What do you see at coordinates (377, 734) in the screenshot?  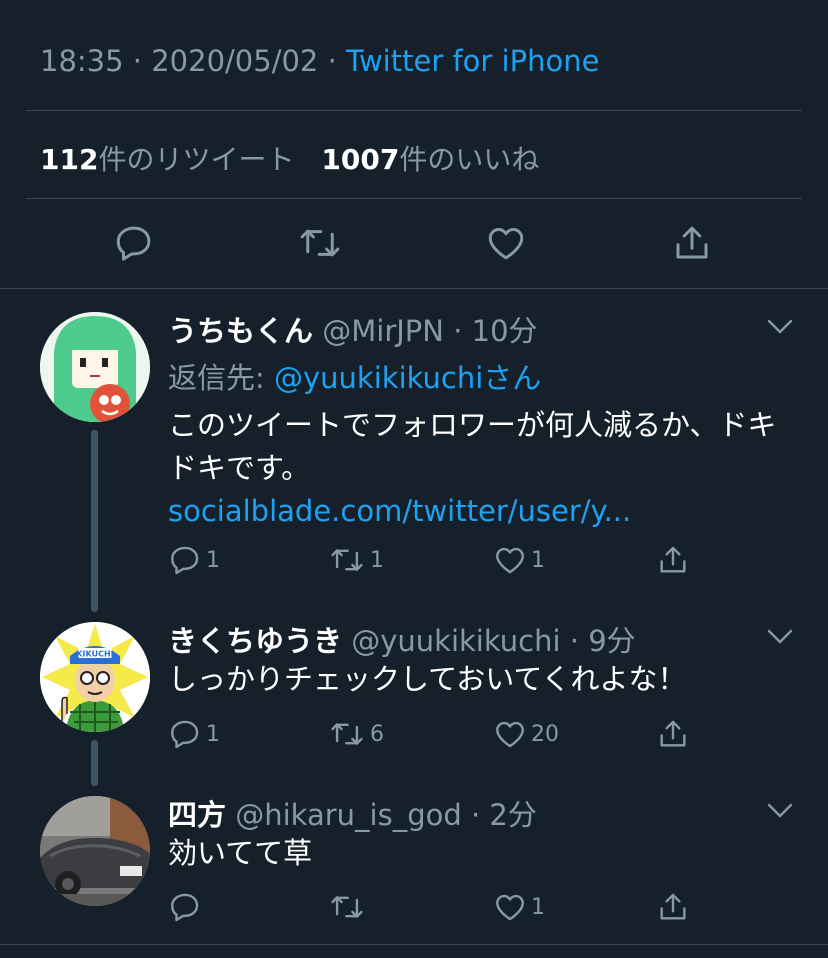 I see `retweet-count: 6` at bounding box center [377, 734].